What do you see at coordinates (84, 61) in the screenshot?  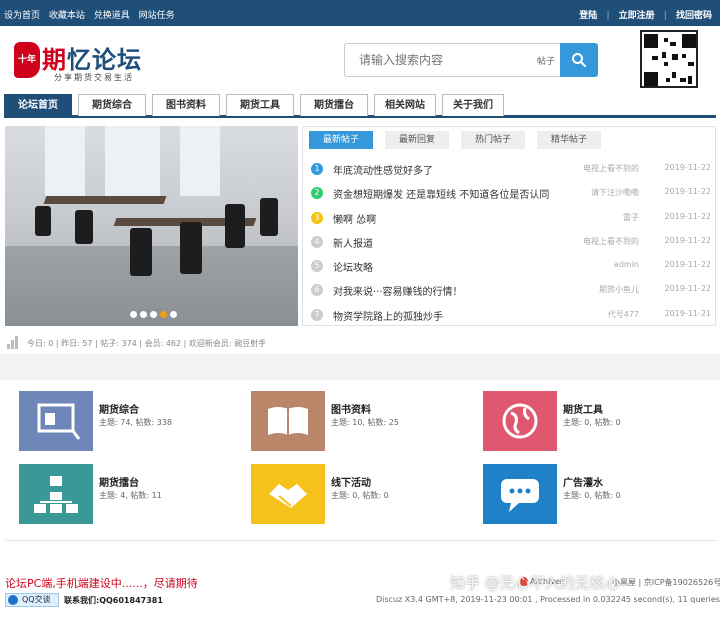 I see `site-logo: 十年 期忆论坛 分享期货交易生活` at bounding box center [84, 61].